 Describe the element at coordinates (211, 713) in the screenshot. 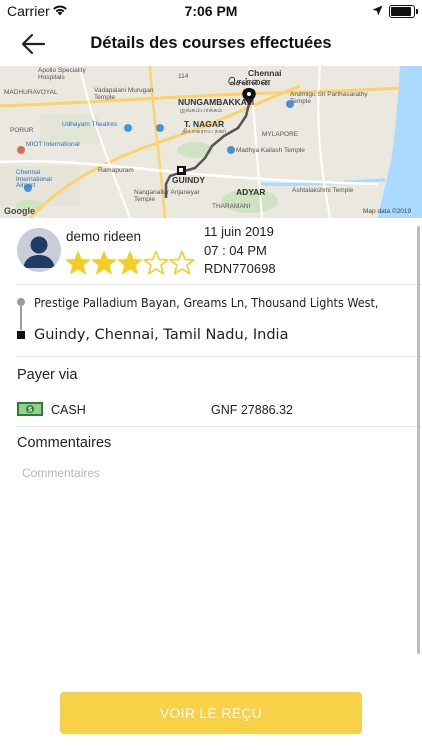

I see `view-receipt-button: VOIR LE REÇU` at that location.